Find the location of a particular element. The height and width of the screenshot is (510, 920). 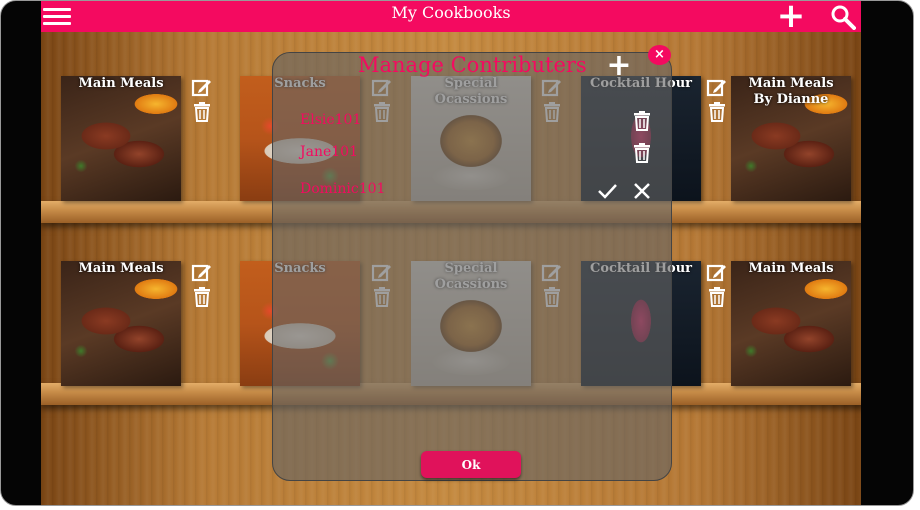

add-contributor-button: + is located at coordinates (619, 66).